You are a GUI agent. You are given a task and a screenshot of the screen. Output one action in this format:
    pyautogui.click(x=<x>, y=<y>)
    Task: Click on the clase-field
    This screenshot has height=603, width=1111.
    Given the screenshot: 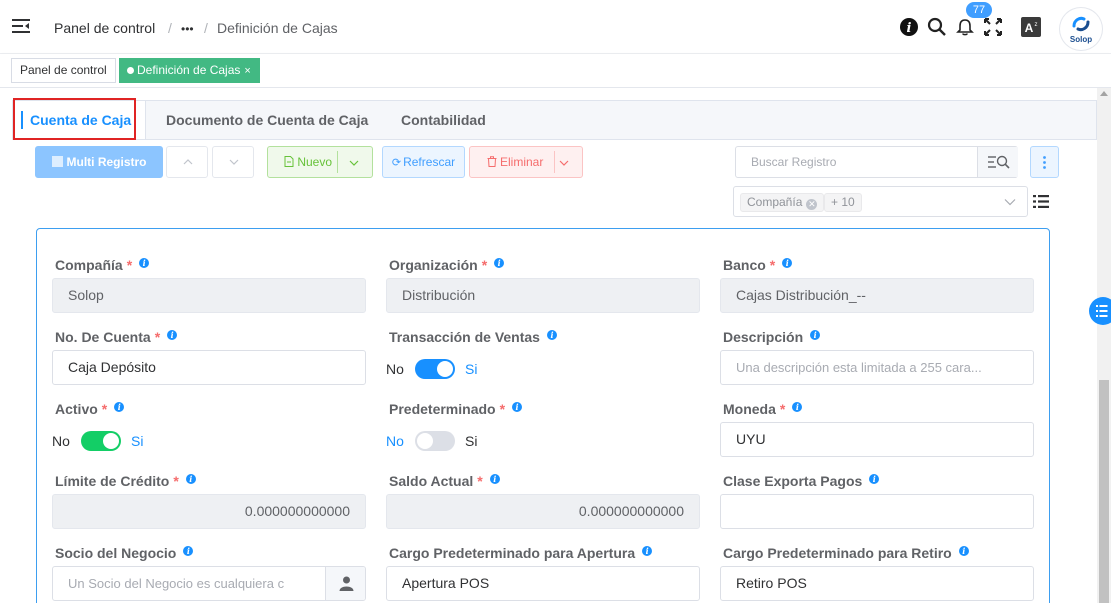 What is the action you would take?
    pyautogui.click(x=877, y=511)
    